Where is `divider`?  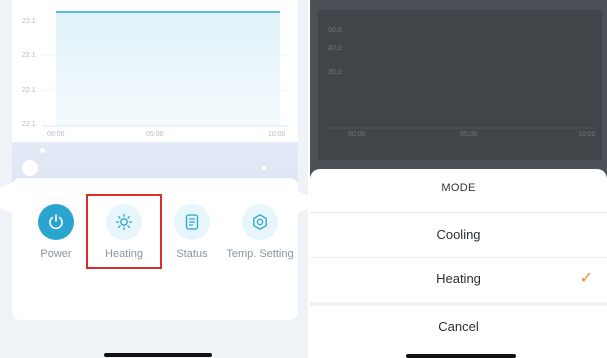
divider is located at coordinates (458, 212).